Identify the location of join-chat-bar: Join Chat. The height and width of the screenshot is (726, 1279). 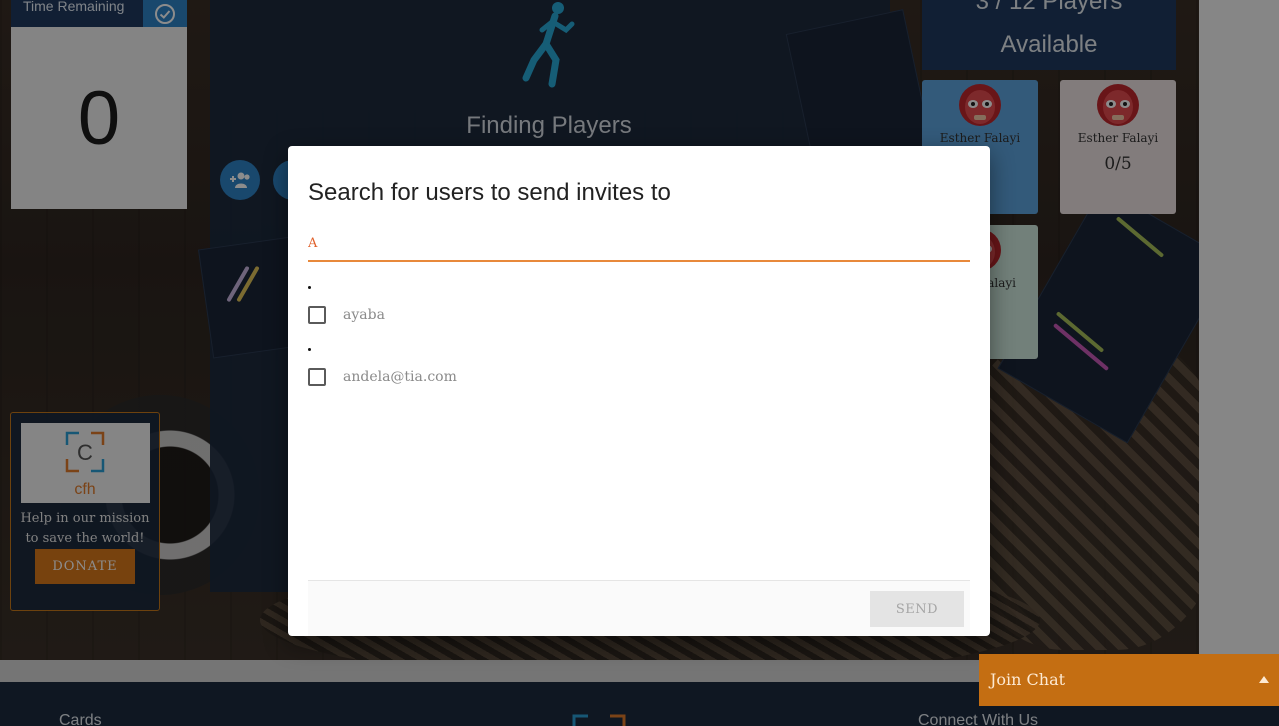
(1129, 680).